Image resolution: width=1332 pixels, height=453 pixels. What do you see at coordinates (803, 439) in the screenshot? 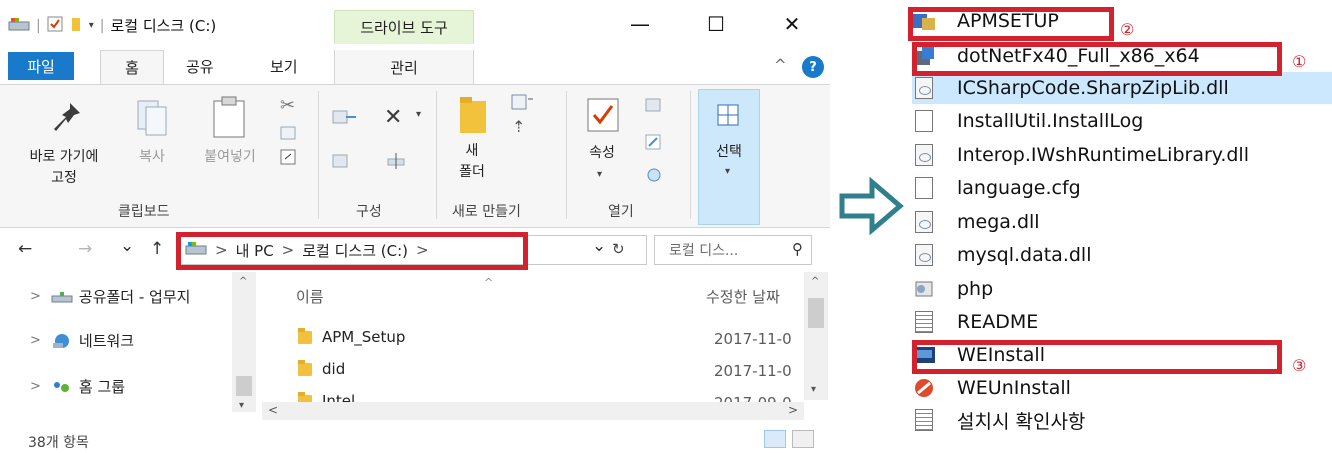
I see `large-icons-view-icon` at bounding box center [803, 439].